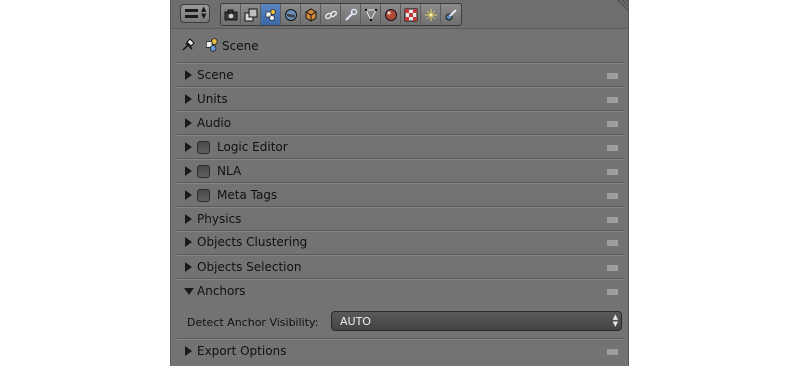 The image size is (800, 366). What do you see at coordinates (215, 75) in the screenshot?
I see `panel-header-label: Scene` at bounding box center [215, 75].